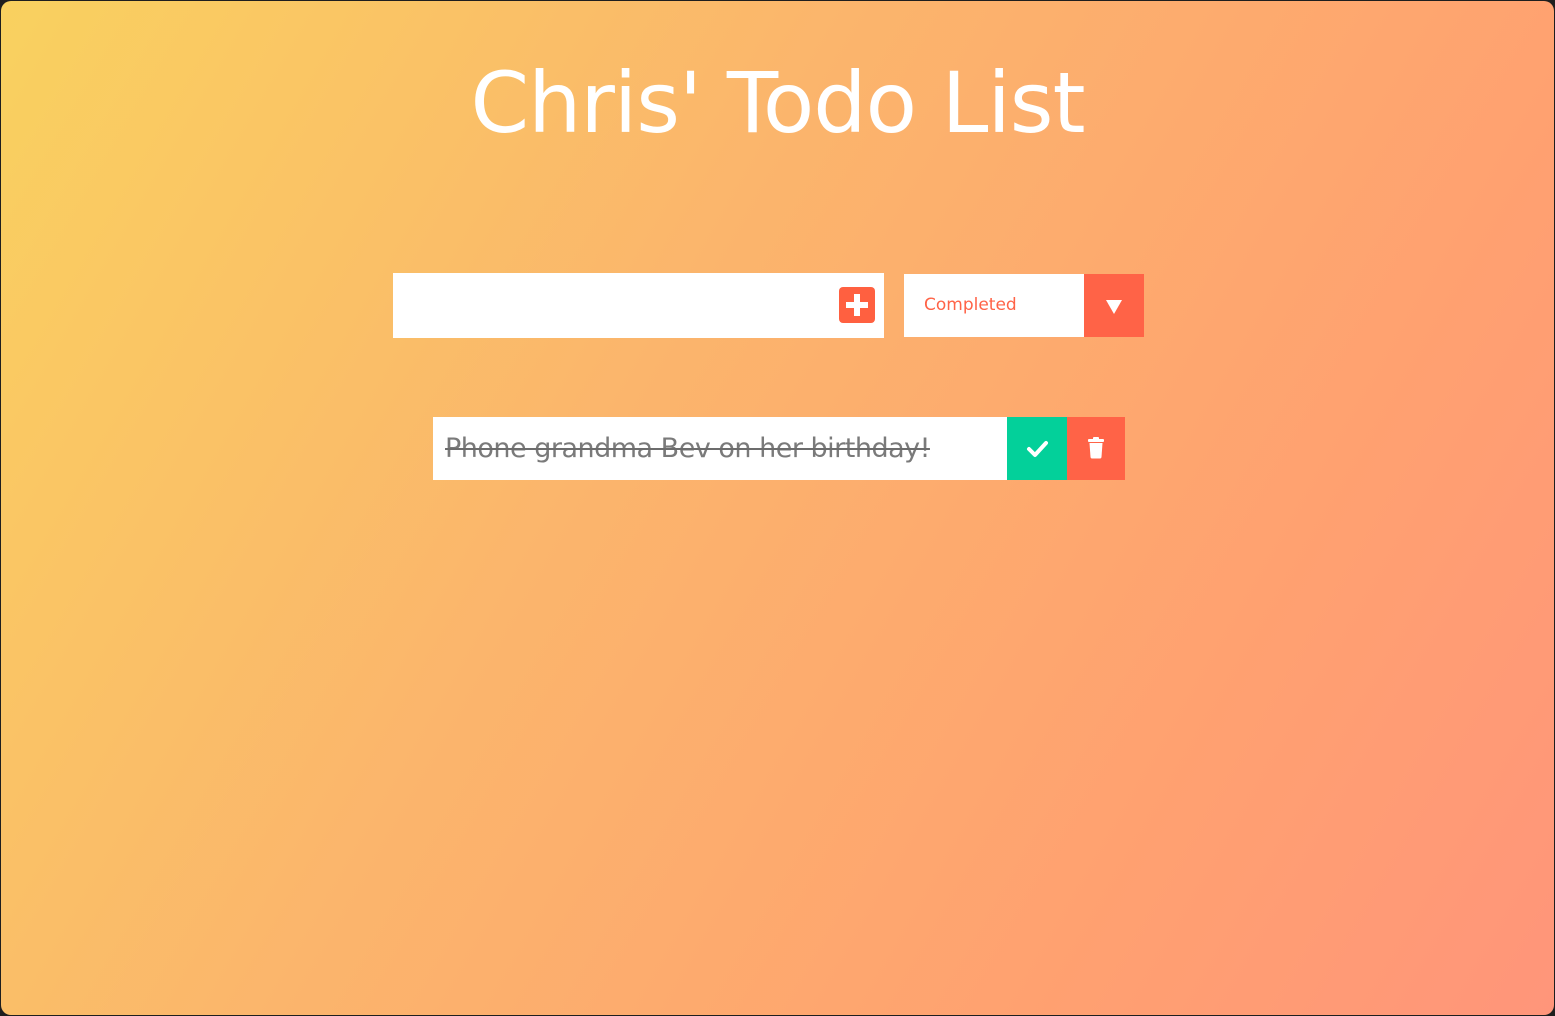 This screenshot has height=1016, width=1555. I want to click on trash-icon, so click(1096, 448).